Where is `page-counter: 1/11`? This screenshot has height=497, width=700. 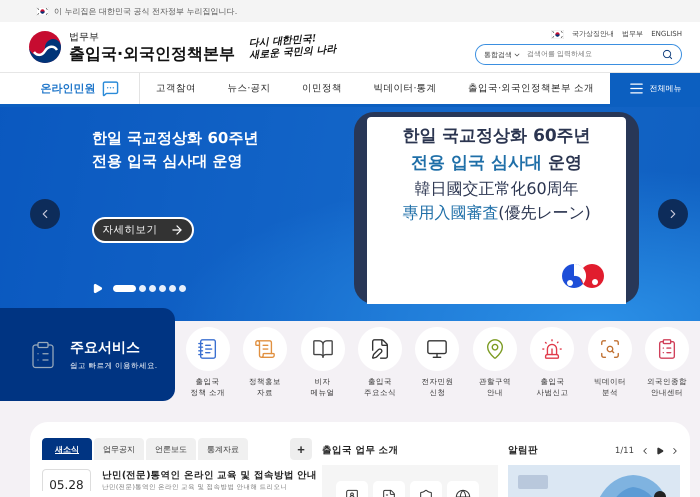
page-counter: 1/11 is located at coordinates (624, 451).